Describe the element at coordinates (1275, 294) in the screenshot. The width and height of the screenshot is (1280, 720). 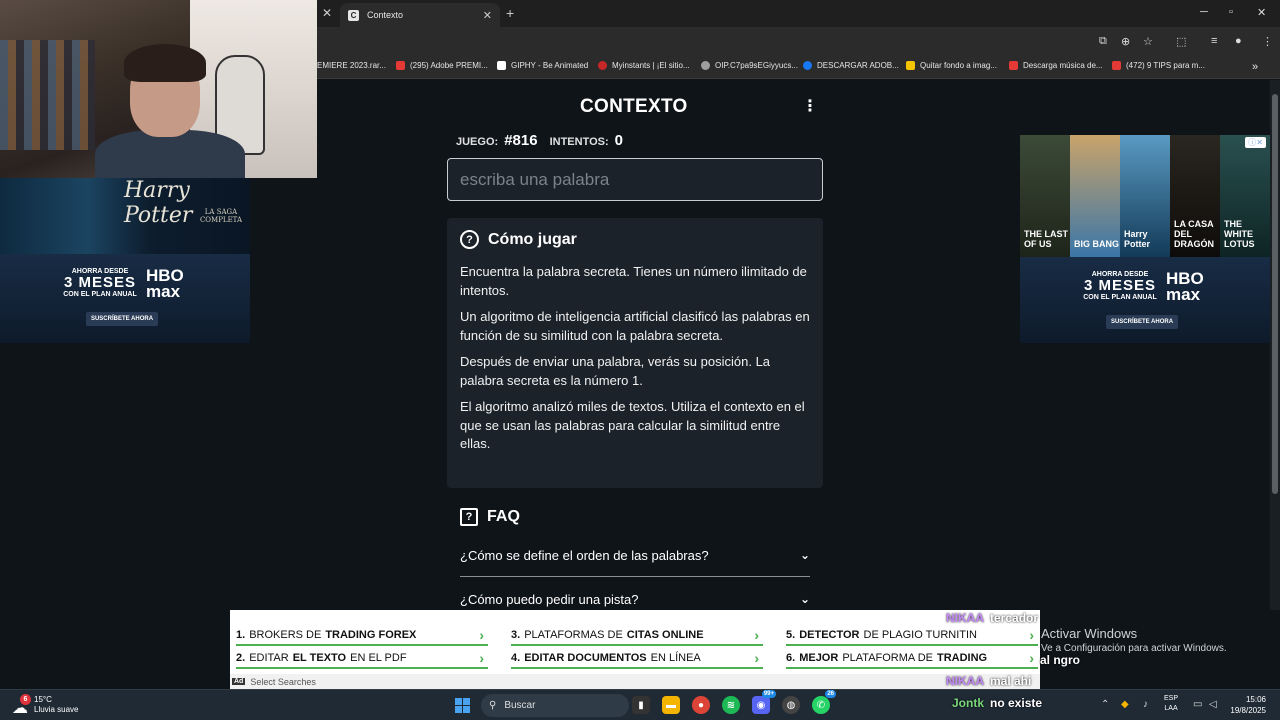
I see `scrollbar-thumb` at that location.